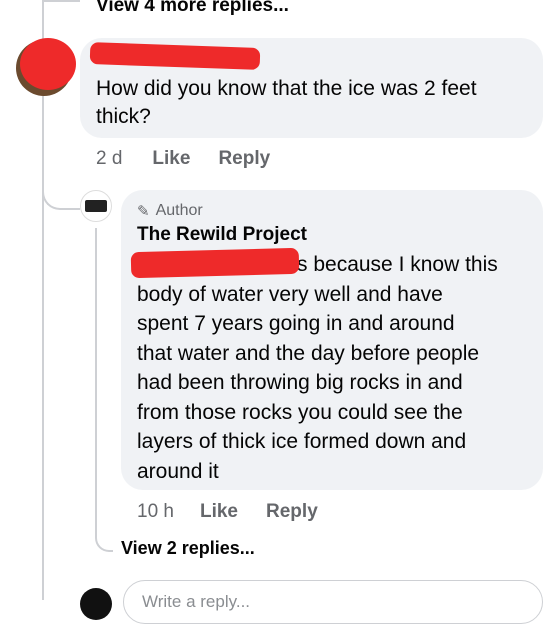 Image resolution: width=559 pixels, height=624 pixels. I want to click on page-avatar, so click(96, 206).